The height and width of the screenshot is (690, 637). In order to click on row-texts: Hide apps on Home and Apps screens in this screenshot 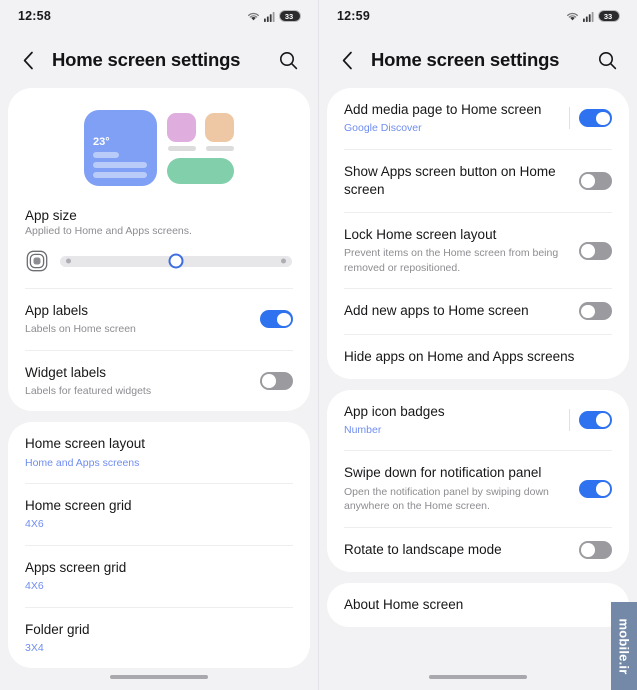, I will do `click(478, 357)`.